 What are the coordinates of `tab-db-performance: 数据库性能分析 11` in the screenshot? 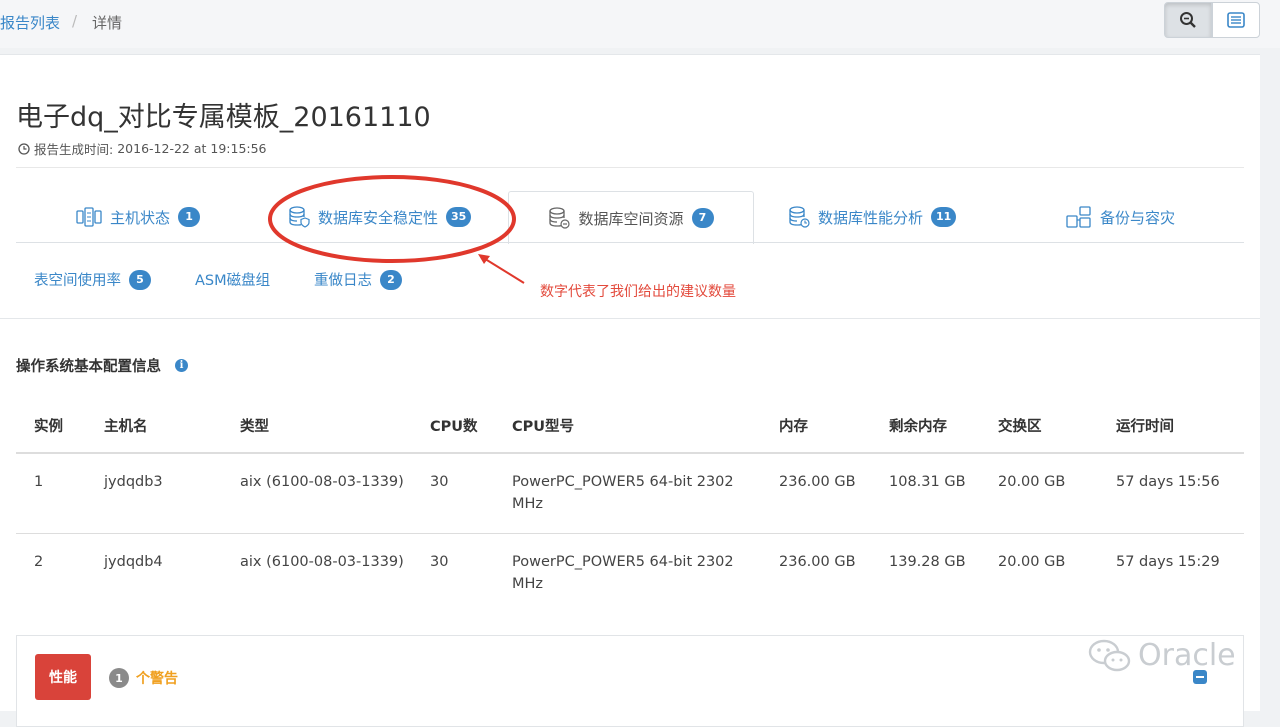 It's located at (872, 217).